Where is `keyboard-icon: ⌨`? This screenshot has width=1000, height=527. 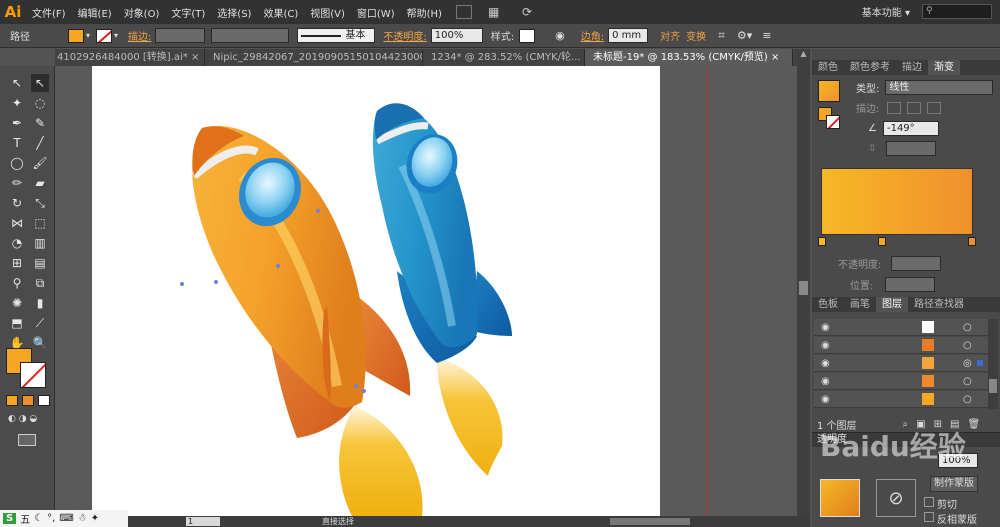 keyboard-icon: ⌨ is located at coordinates (66, 518).